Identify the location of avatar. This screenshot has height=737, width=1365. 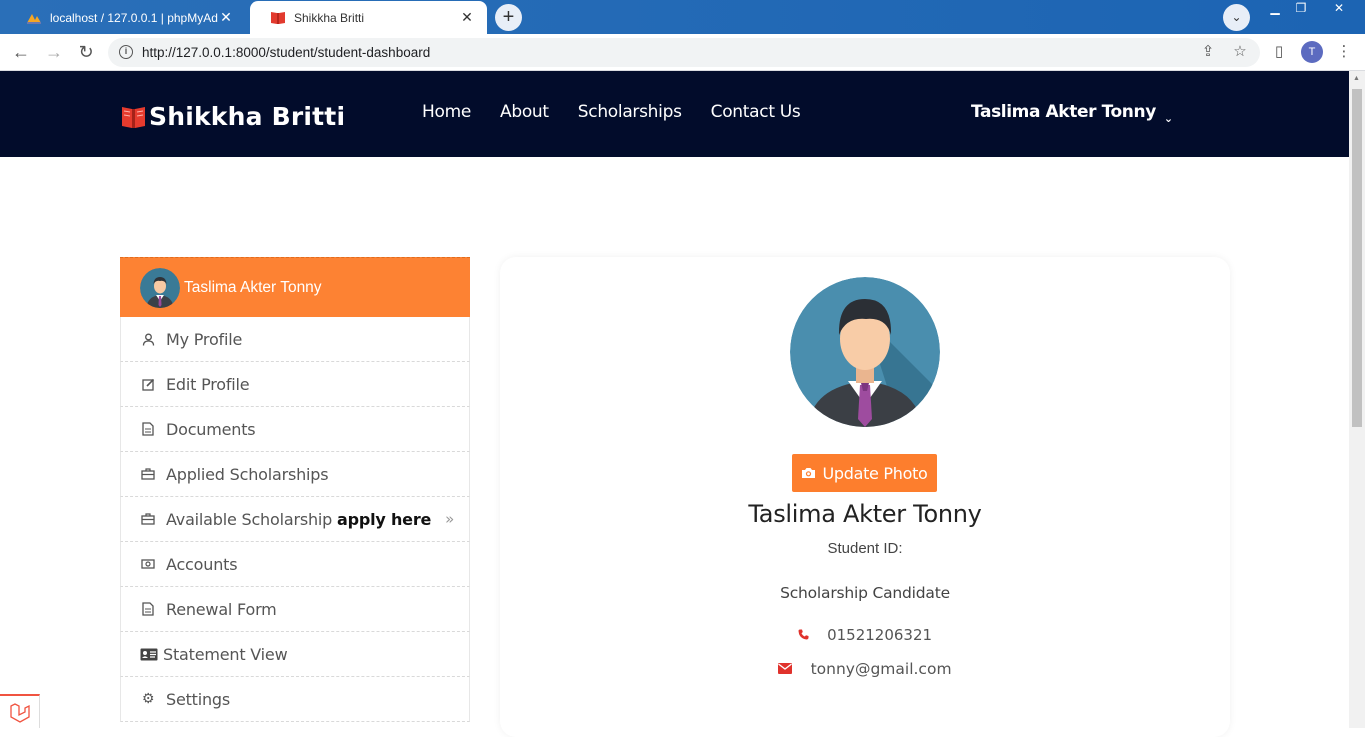
(160, 287).